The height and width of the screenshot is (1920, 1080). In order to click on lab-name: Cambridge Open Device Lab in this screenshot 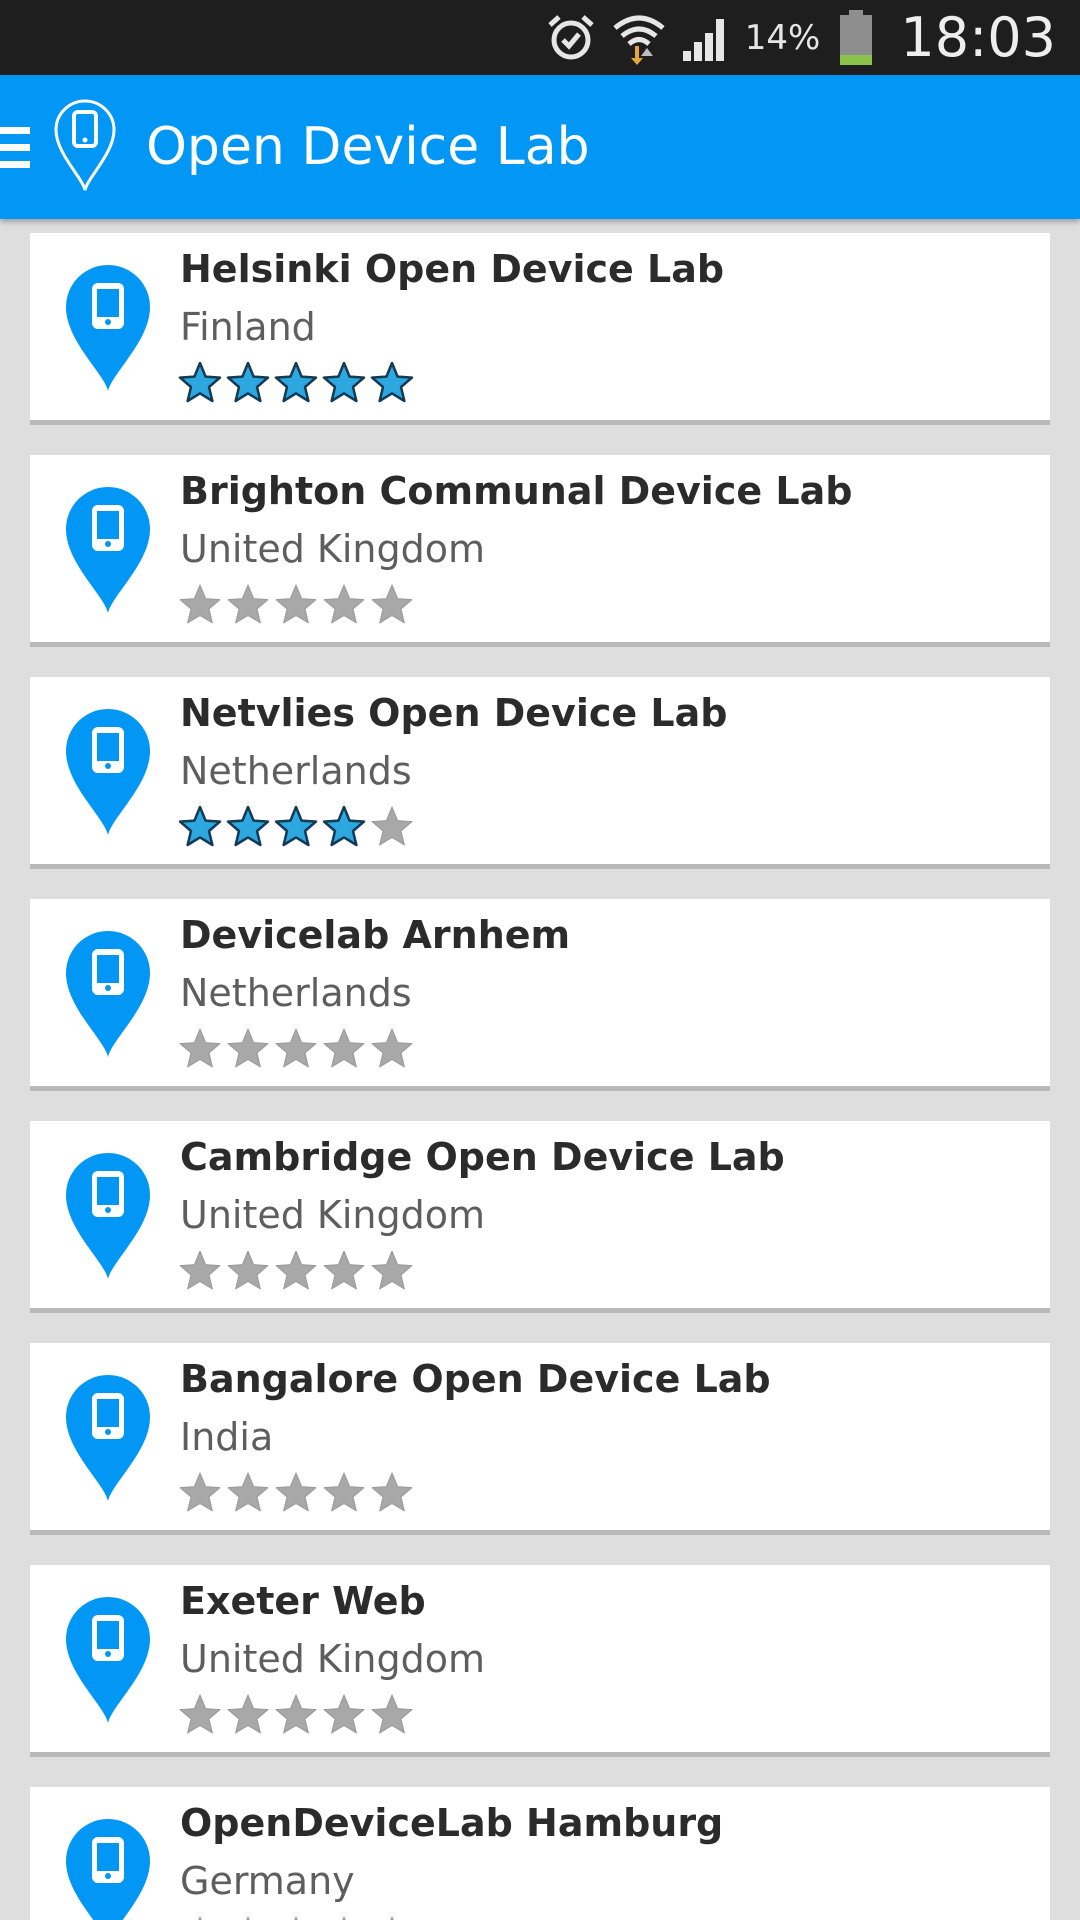, I will do `click(482, 1157)`.